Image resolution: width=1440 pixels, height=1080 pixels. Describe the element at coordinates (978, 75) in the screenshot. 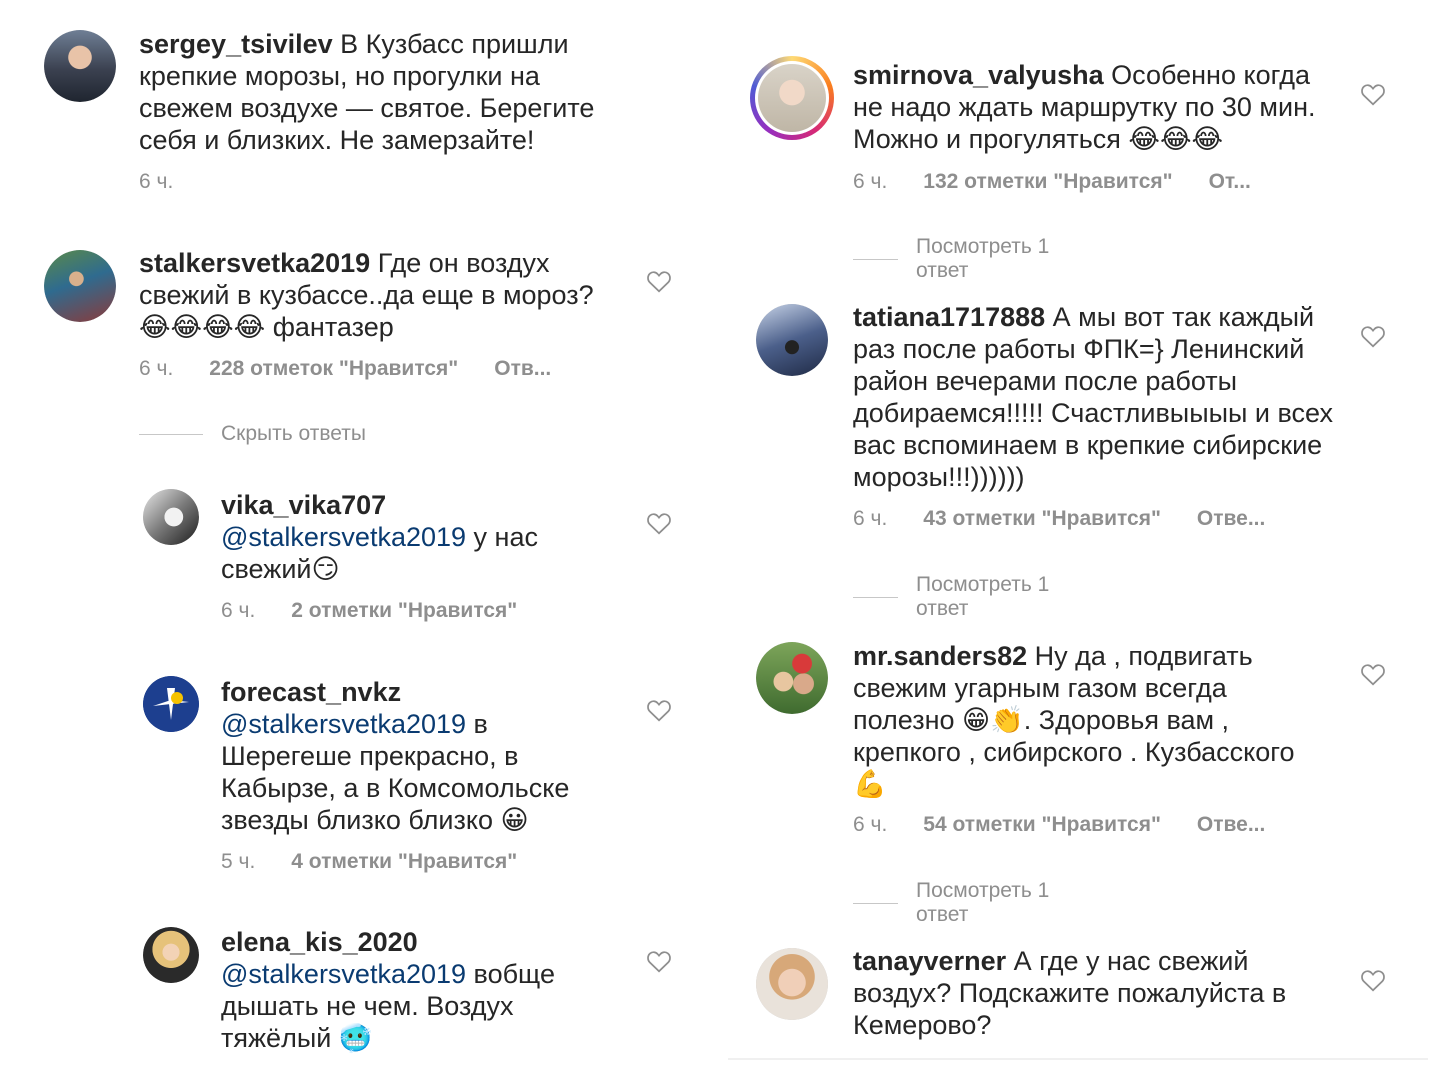

I see `comment-username: smirnova_valyusha` at that location.